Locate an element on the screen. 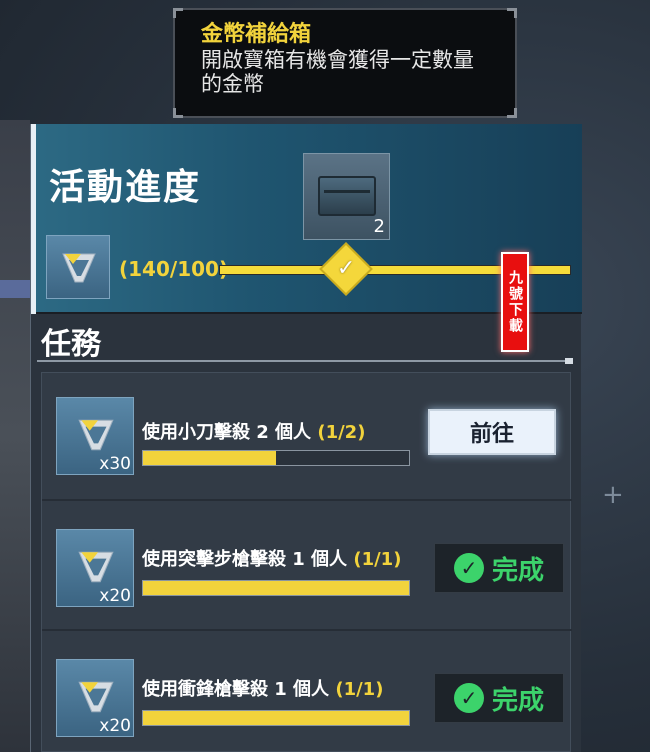 The height and width of the screenshot is (752, 650). header-accent-bar is located at coordinates (33, 219).